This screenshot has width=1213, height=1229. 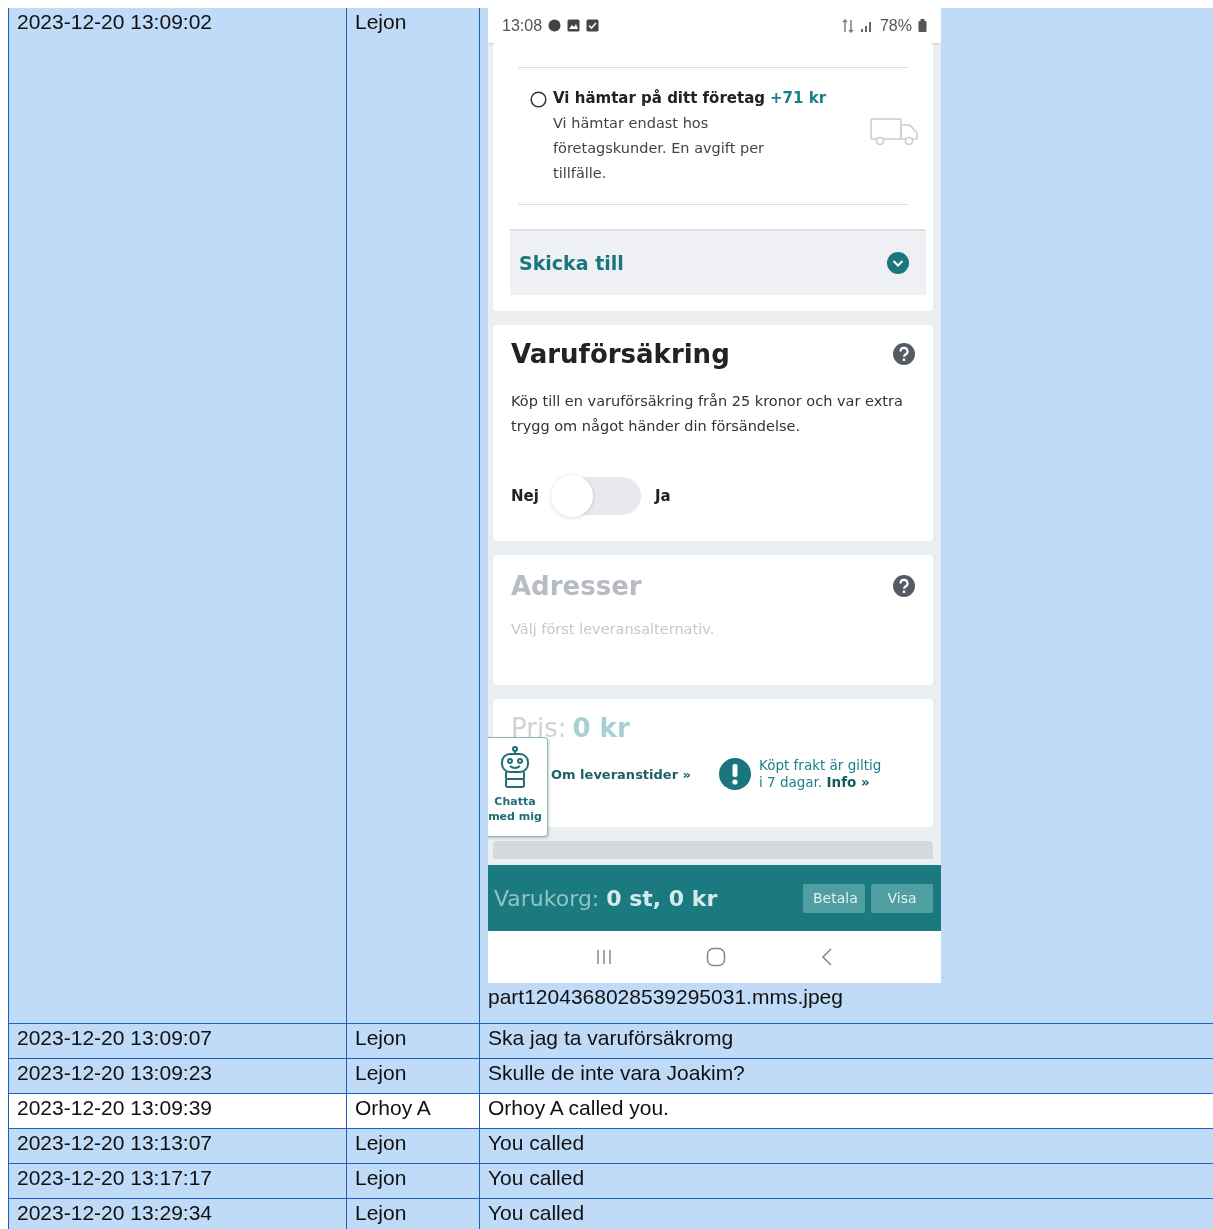 I want to click on ship-to-label: Skicka till, so click(x=571, y=263).